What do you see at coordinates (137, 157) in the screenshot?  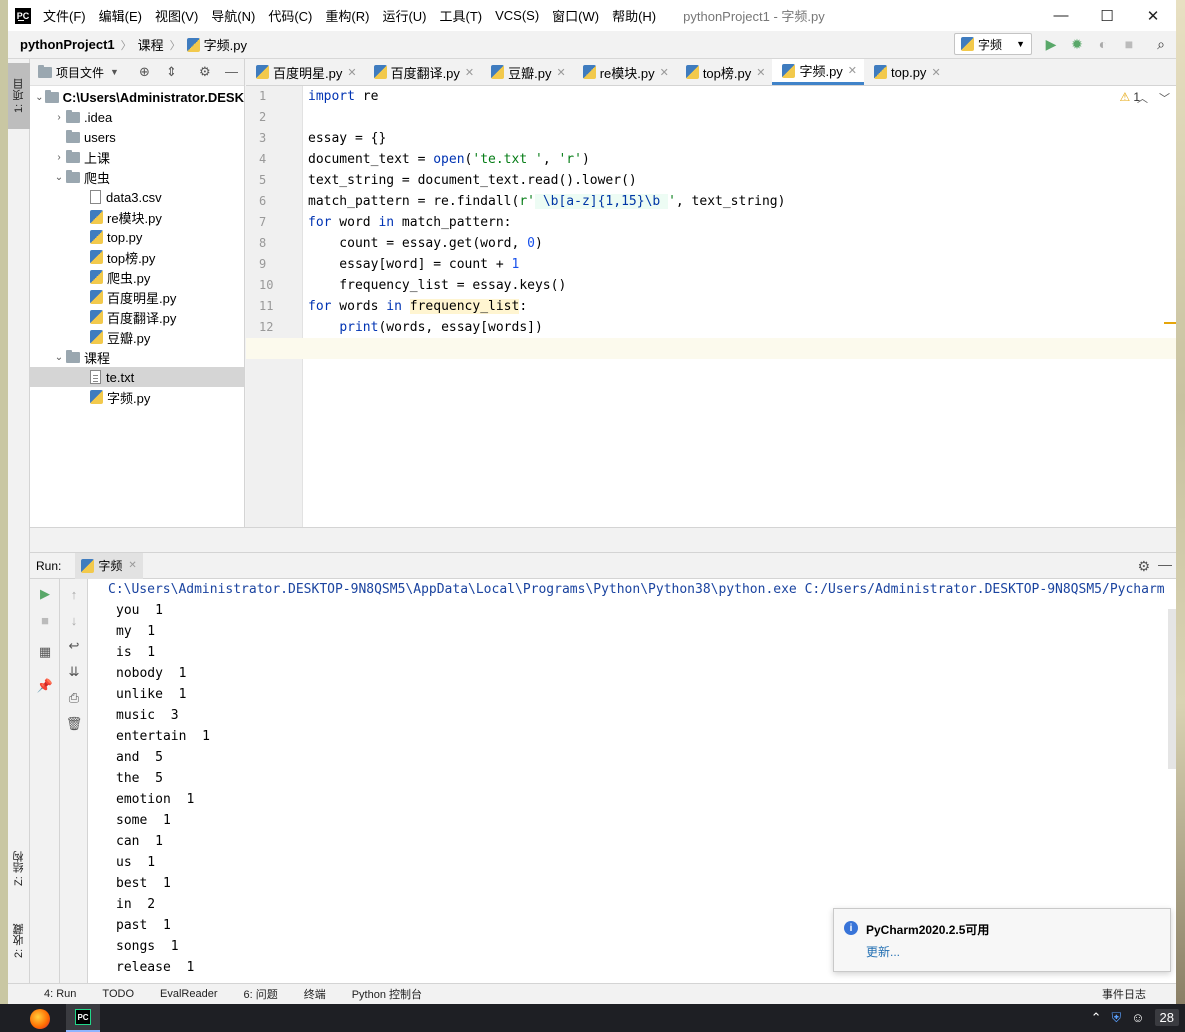 I see `tree-item-shangke: › 上课` at bounding box center [137, 157].